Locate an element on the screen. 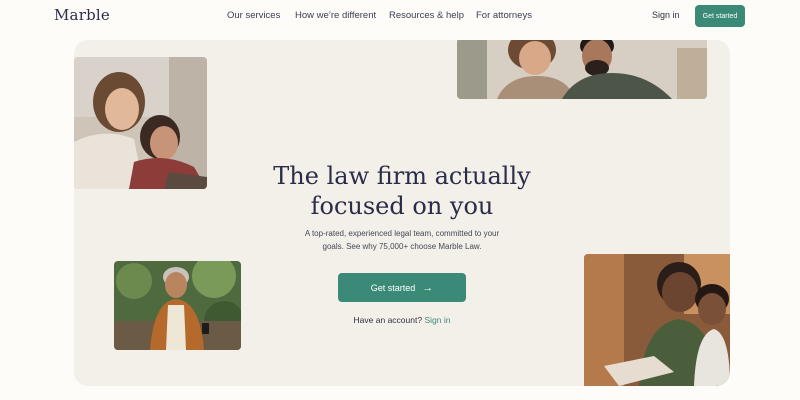  hero-sign-in-link: Sign in is located at coordinates (437, 320).